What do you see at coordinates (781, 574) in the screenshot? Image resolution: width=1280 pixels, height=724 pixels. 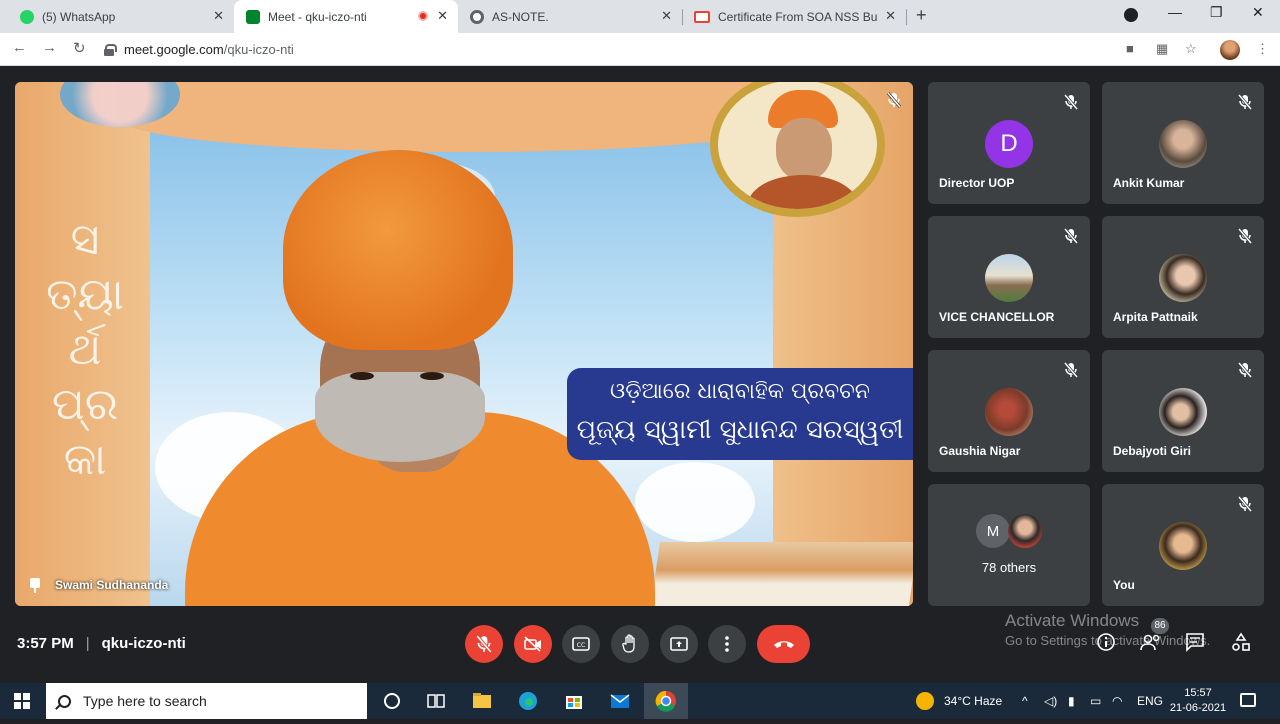 I see `books` at bounding box center [781, 574].